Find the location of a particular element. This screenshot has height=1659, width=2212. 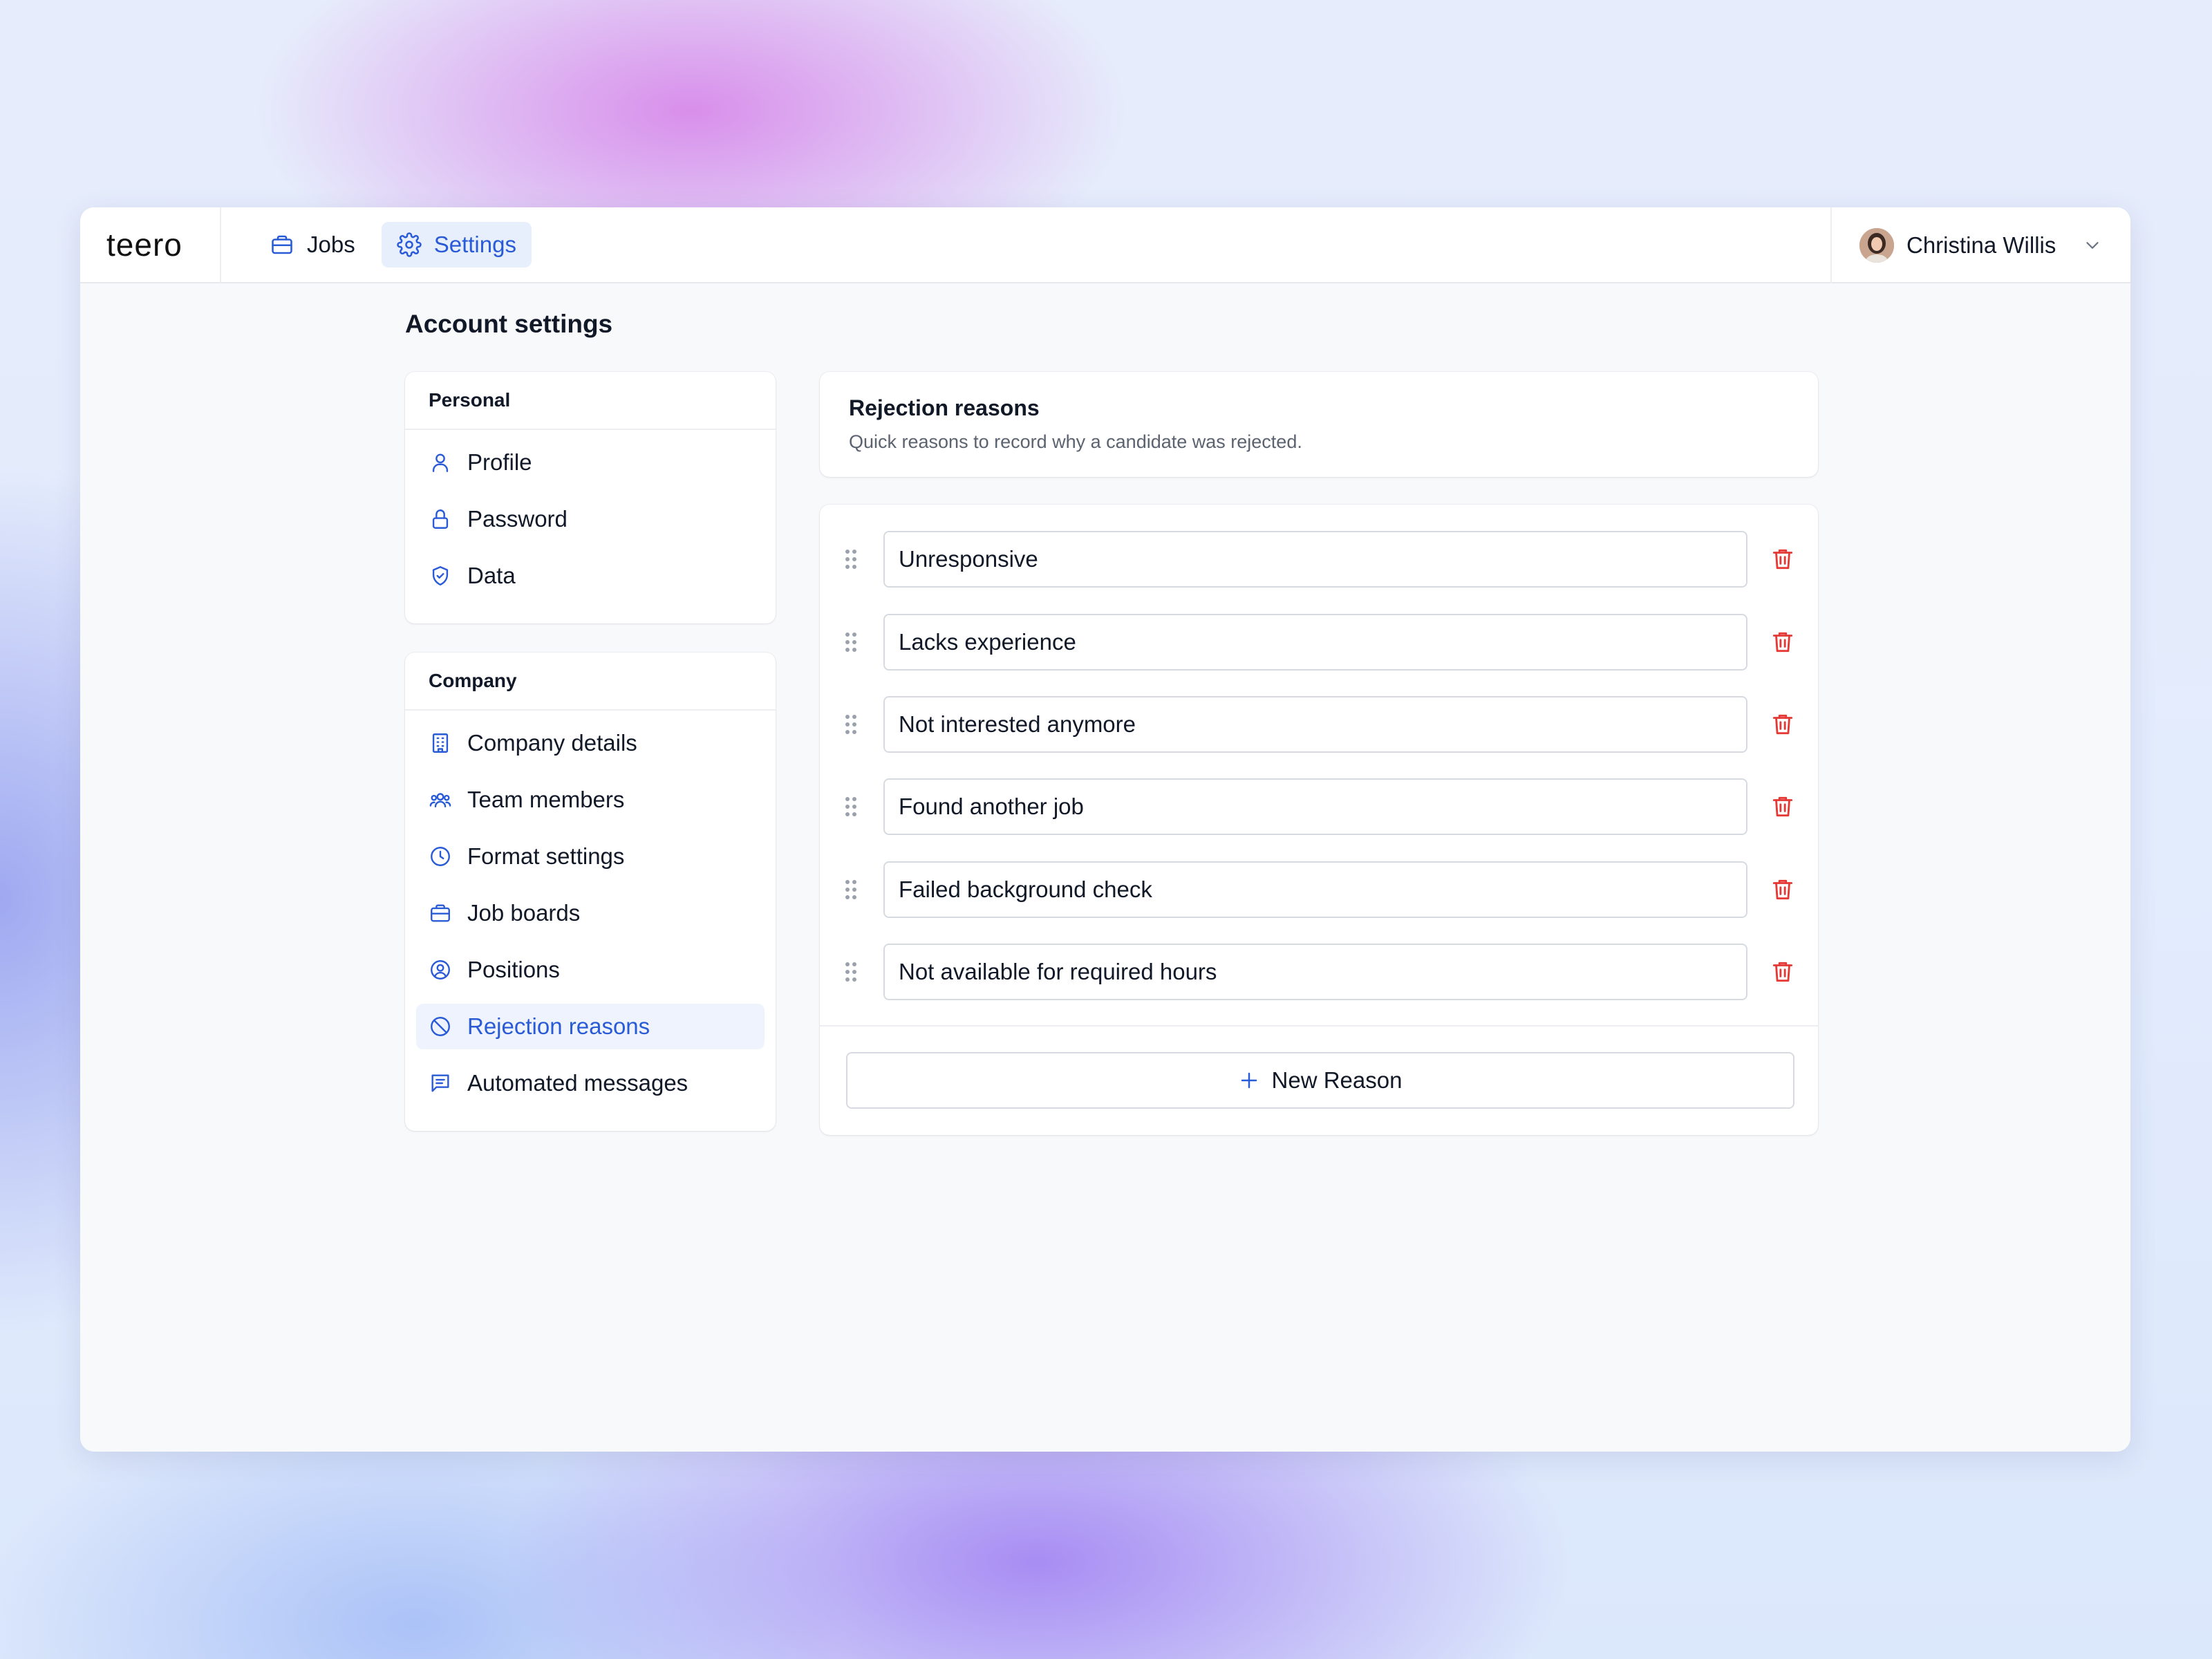

sidebar-item-label: Format settings is located at coordinates (546, 856).